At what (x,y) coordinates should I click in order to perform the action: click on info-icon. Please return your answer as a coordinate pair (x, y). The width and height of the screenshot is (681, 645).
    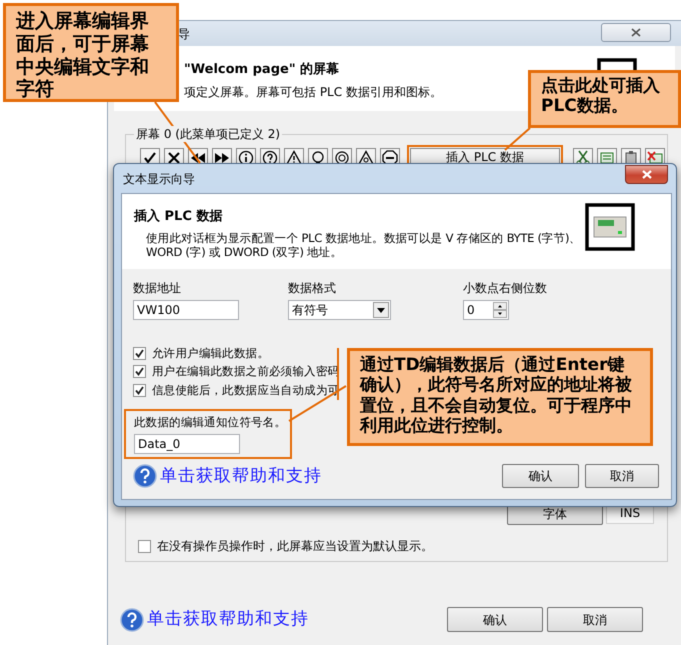
    Looking at the image, I should click on (246, 158).